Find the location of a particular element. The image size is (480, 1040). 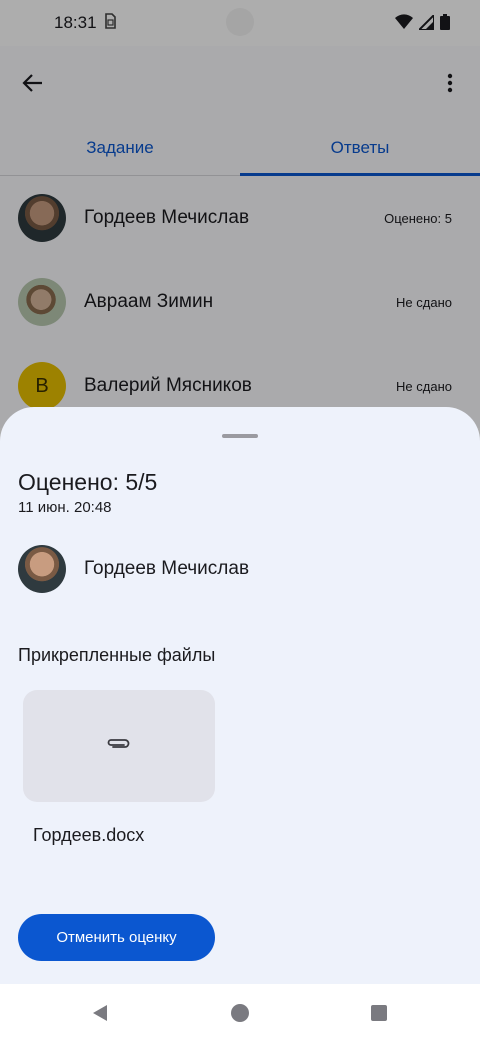

navigation-bar is located at coordinates (240, 1012).